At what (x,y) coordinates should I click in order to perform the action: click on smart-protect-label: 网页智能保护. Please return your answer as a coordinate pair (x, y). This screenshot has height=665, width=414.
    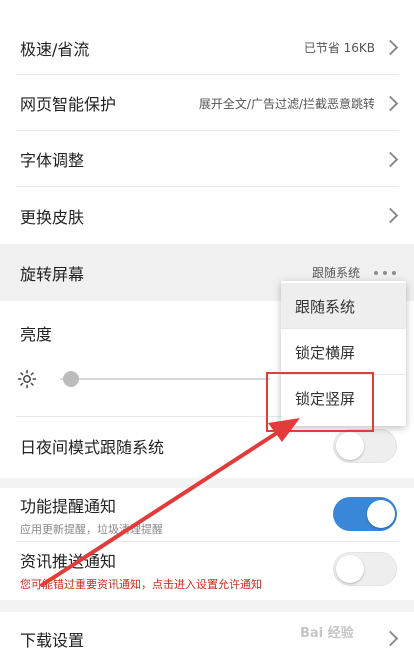
    Looking at the image, I should click on (68, 104).